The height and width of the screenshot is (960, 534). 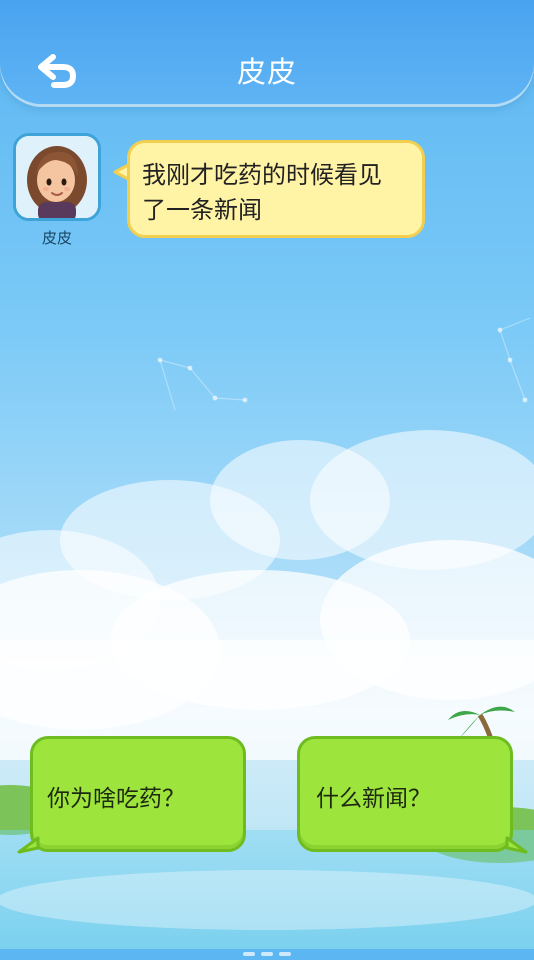 What do you see at coordinates (516, 845) in the screenshot?
I see `choice-tail-right` at bounding box center [516, 845].